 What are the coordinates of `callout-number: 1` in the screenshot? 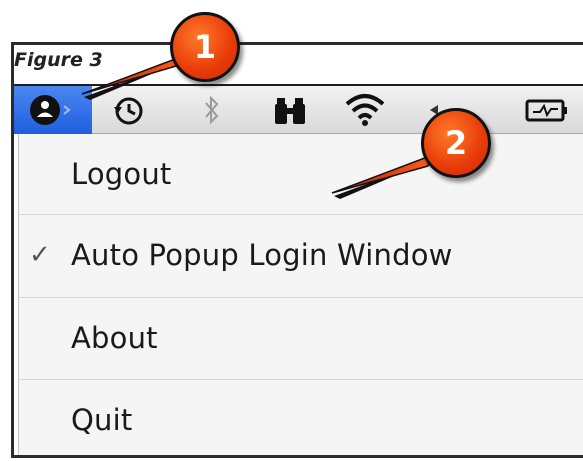 It's located at (205, 47).